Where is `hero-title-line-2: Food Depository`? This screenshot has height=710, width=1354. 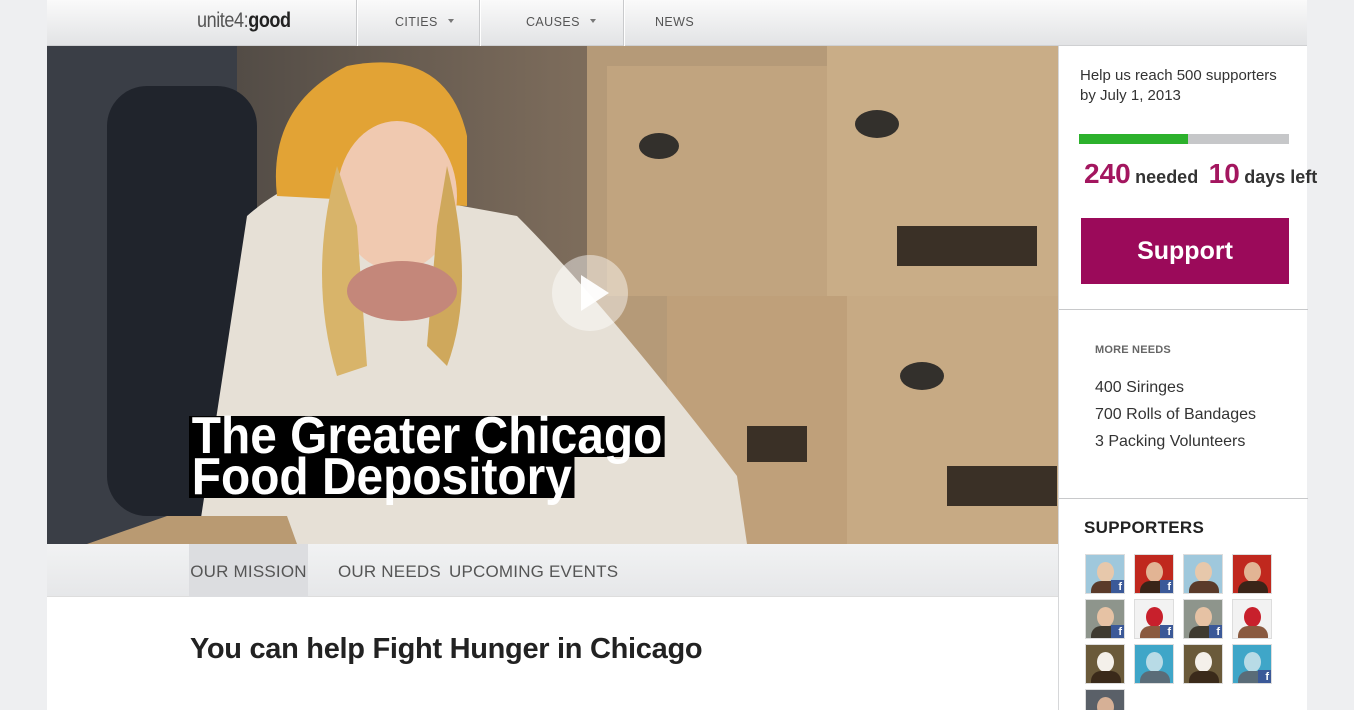 hero-title-line-2: Food Depository is located at coordinates (382, 477).